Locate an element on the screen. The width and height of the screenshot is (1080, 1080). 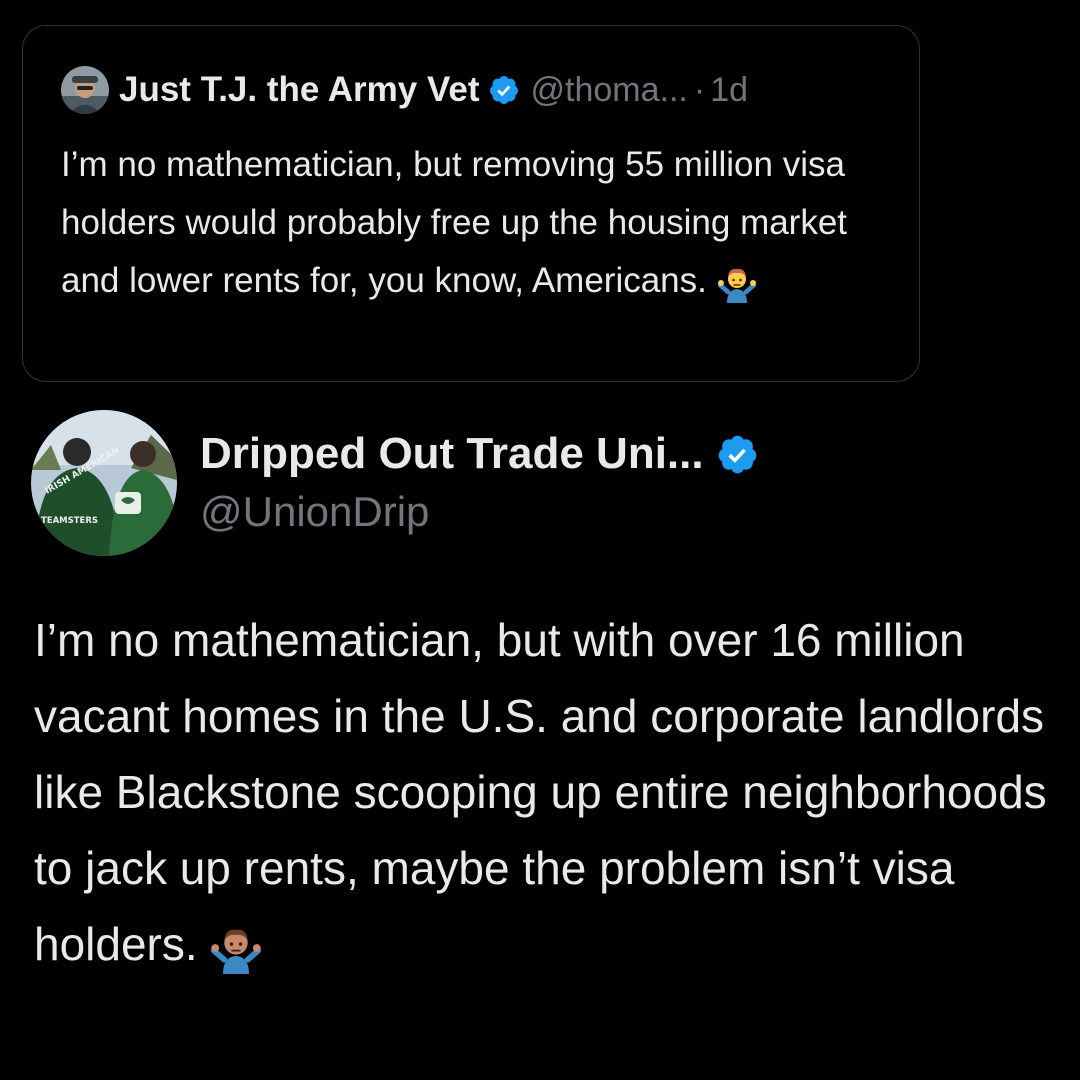
quoted-author-avatar is located at coordinates (85, 90).